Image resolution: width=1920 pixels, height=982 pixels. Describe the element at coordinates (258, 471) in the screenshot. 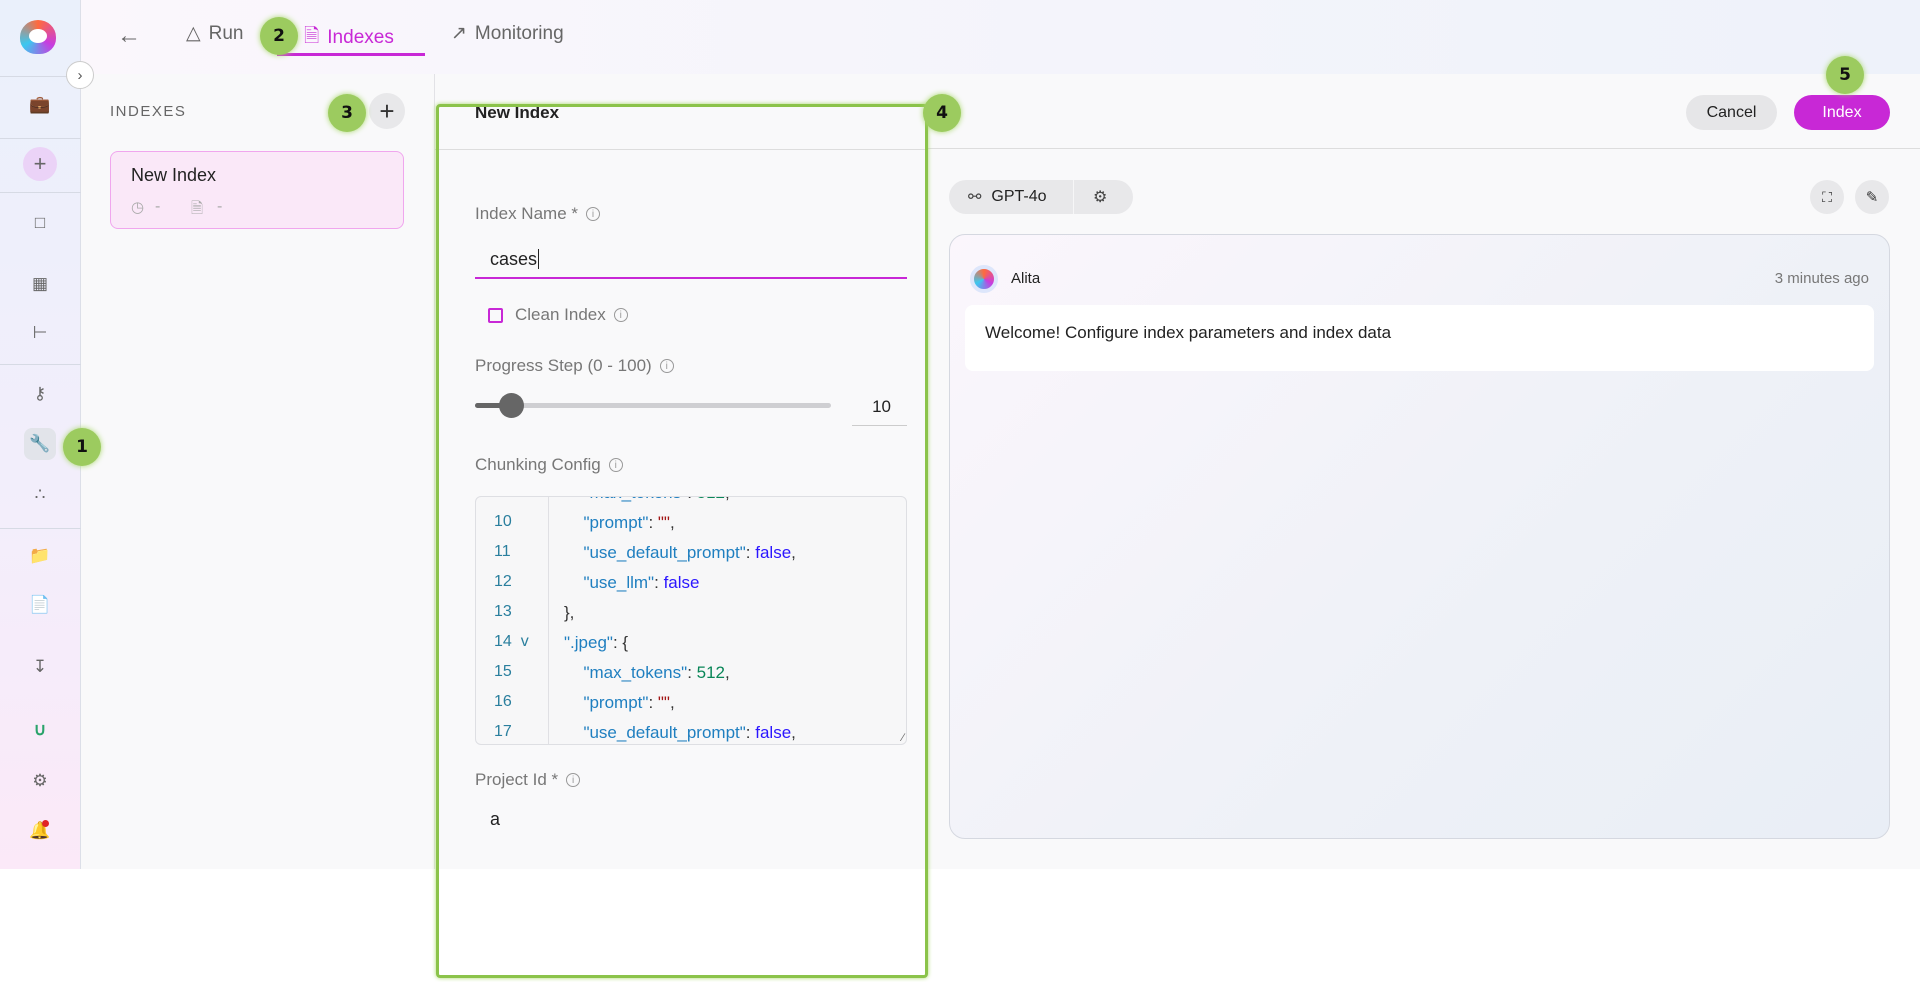

I see `indexes-panel: INDEXES + New Index ◷ - 🗎 -` at that location.